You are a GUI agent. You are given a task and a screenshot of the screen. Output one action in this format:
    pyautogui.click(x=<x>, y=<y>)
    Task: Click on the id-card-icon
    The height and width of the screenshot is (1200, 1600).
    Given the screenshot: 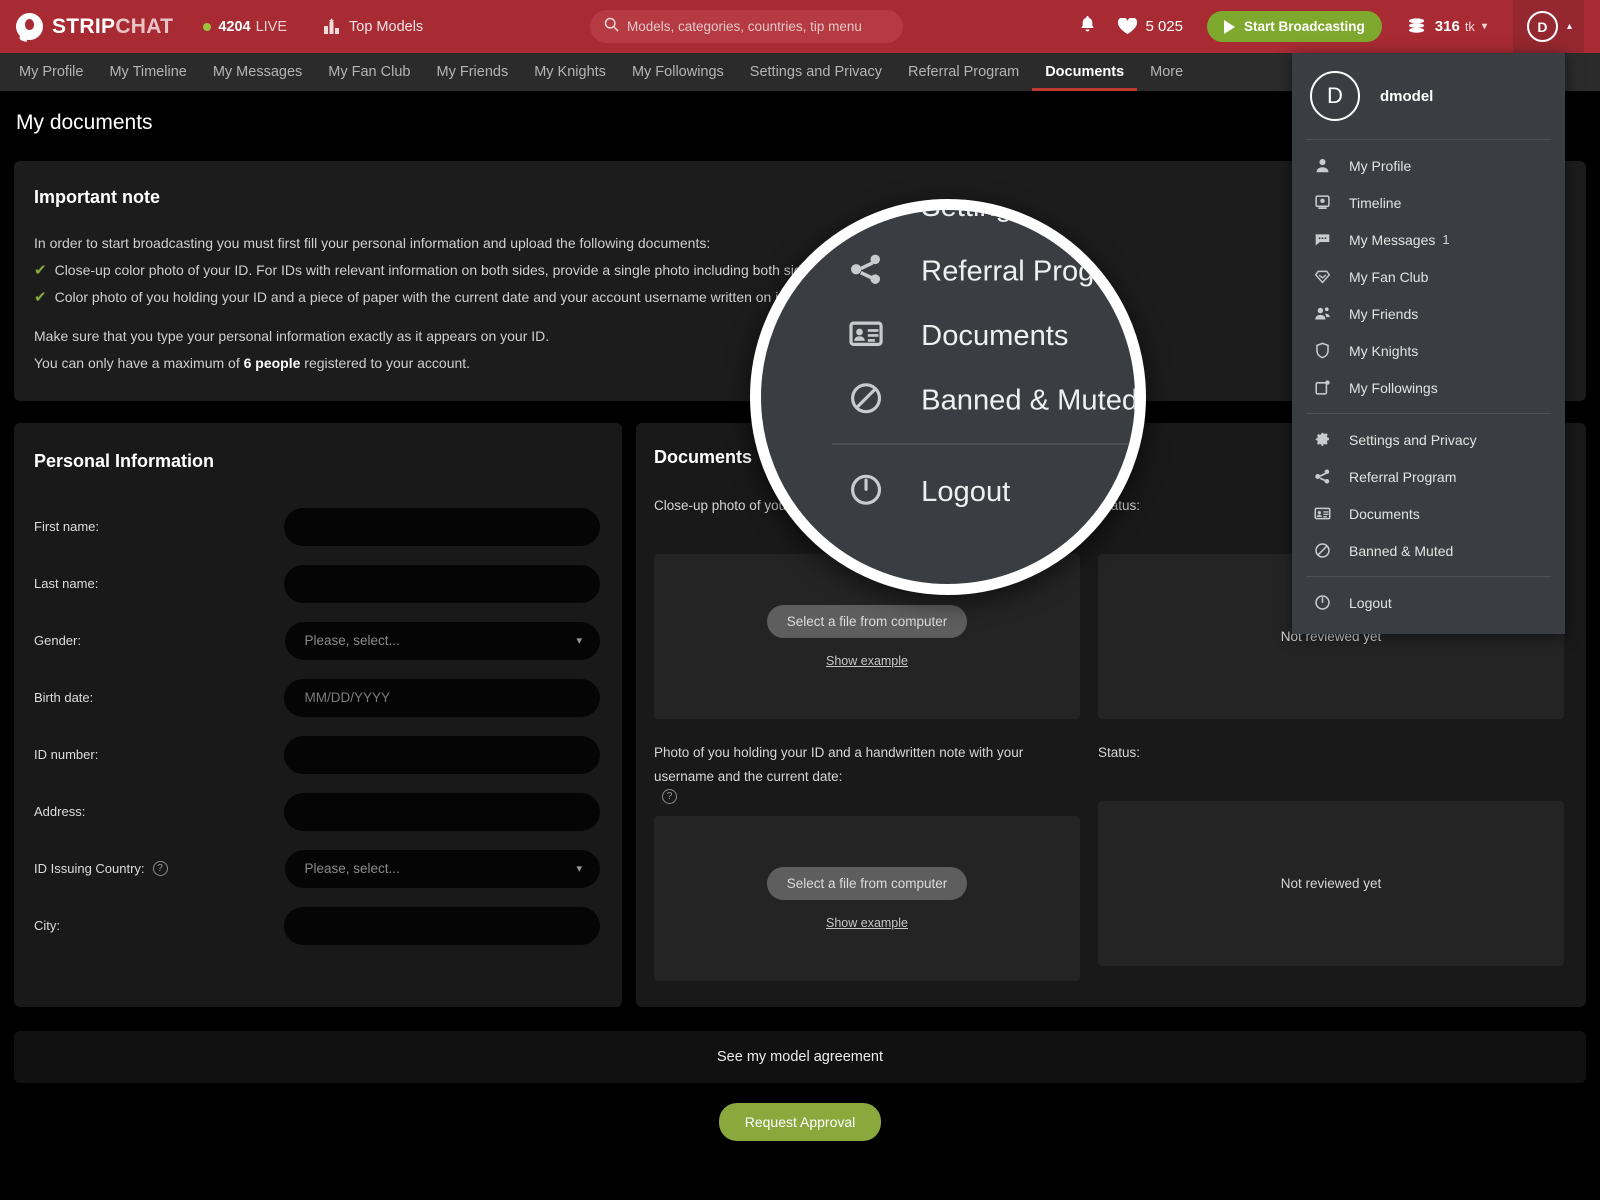 What is the action you would take?
    pyautogui.click(x=1322, y=513)
    